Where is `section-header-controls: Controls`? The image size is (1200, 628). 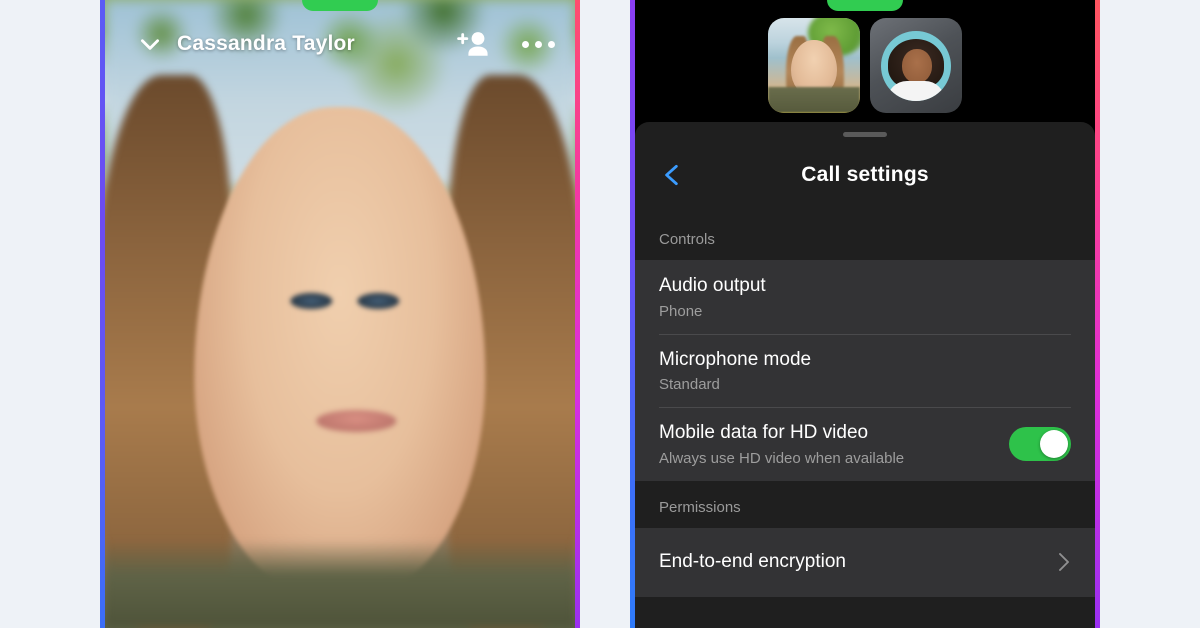
section-header-controls: Controls is located at coordinates (865, 236).